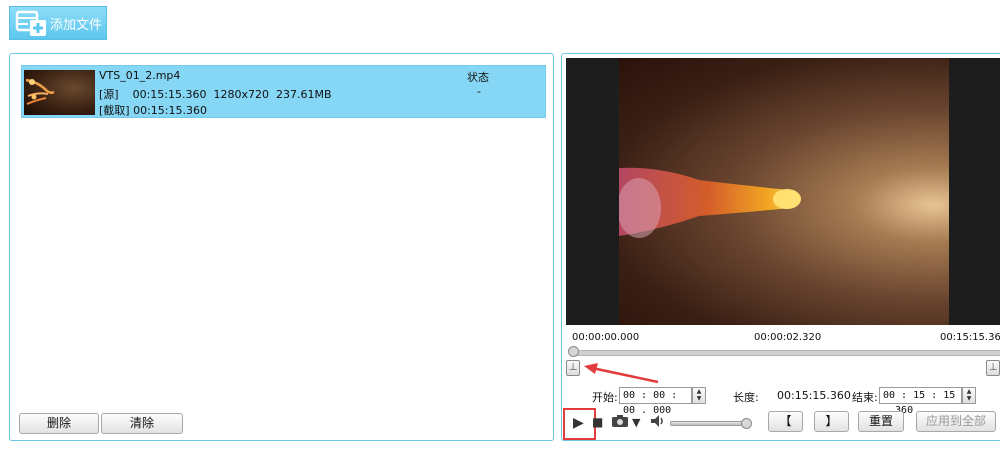  What do you see at coordinates (814, 395) in the screenshot?
I see `length-value: 00:15:15.360` at bounding box center [814, 395].